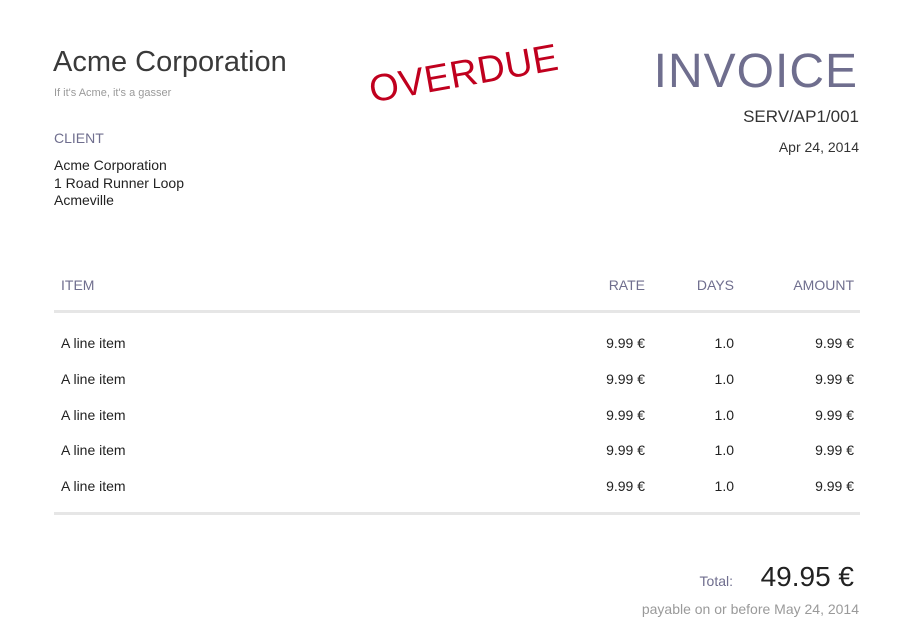 The width and height of the screenshot is (913, 638). What do you see at coordinates (750, 609) in the screenshot?
I see `payable-note: payable on or before May 24, 2014` at bounding box center [750, 609].